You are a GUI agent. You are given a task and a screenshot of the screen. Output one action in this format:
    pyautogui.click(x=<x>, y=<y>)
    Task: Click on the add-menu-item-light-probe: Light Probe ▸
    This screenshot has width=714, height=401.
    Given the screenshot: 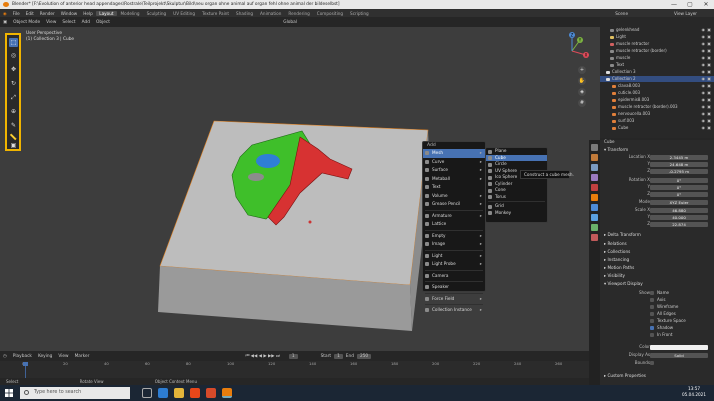 What is the action you would take?
    pyautogui.click(x=454, y=264)
    